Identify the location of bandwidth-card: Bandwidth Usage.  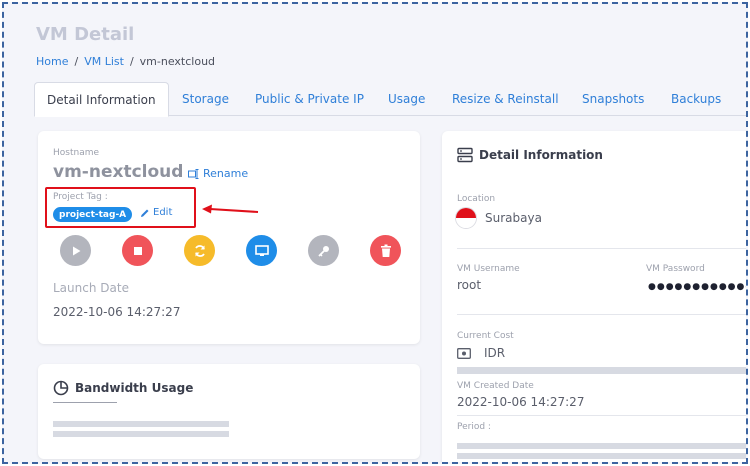
(229, 411).